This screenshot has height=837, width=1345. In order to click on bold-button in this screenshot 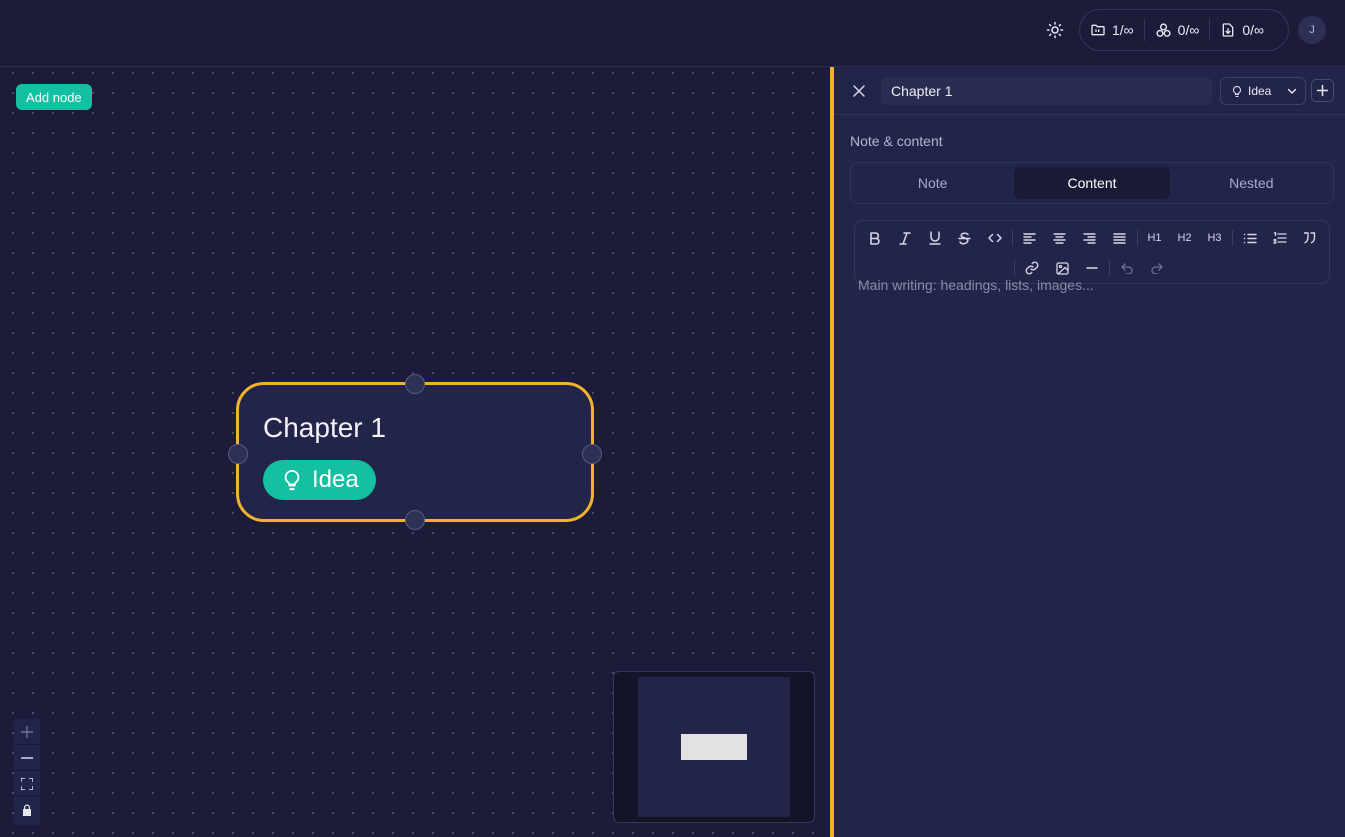, I will do `click(875, 238)`.